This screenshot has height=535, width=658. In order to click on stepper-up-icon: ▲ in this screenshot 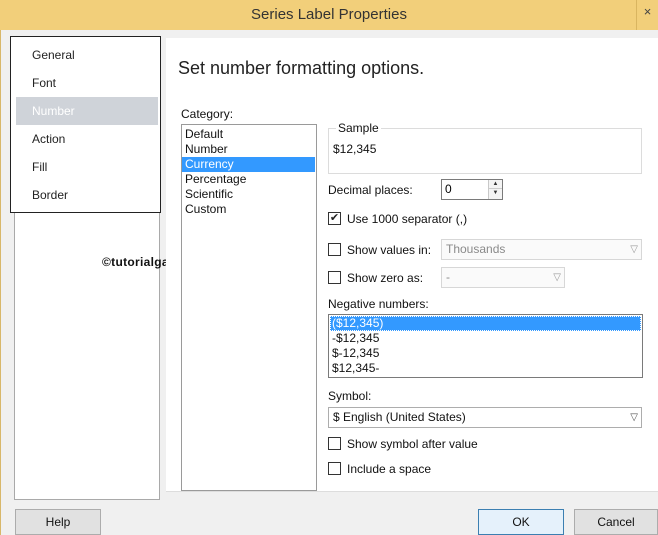, I will do `click(495, 184)`.